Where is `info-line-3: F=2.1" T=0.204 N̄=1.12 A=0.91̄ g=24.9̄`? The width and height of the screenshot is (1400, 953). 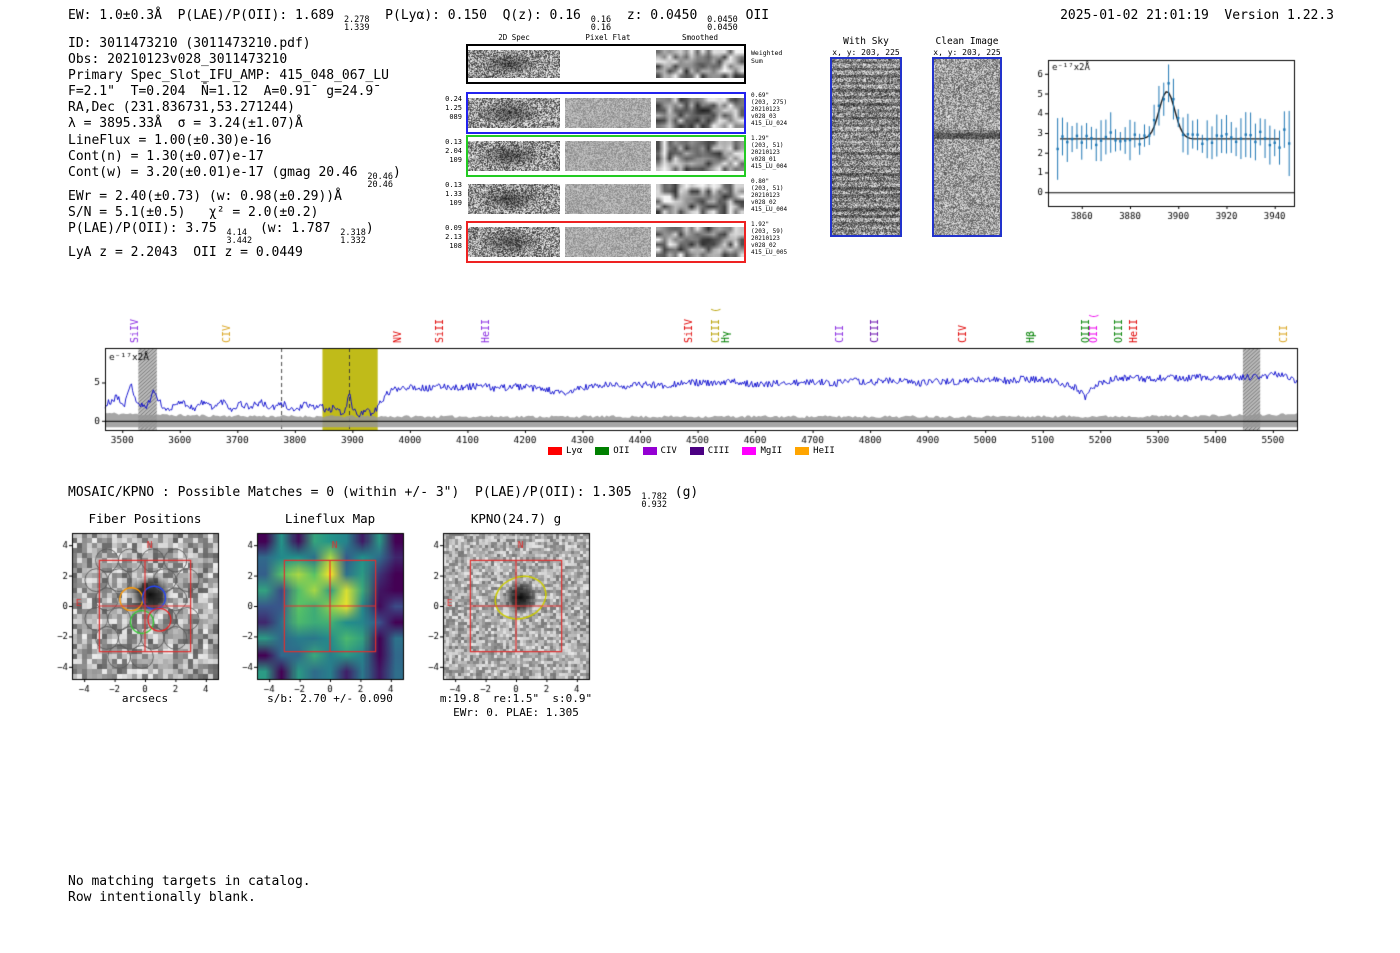 info-line-3: F=2.1" T=0.204 N̄=1.12 A=0.91̄ g=24.9̄ is located at coordinates (221, 92).